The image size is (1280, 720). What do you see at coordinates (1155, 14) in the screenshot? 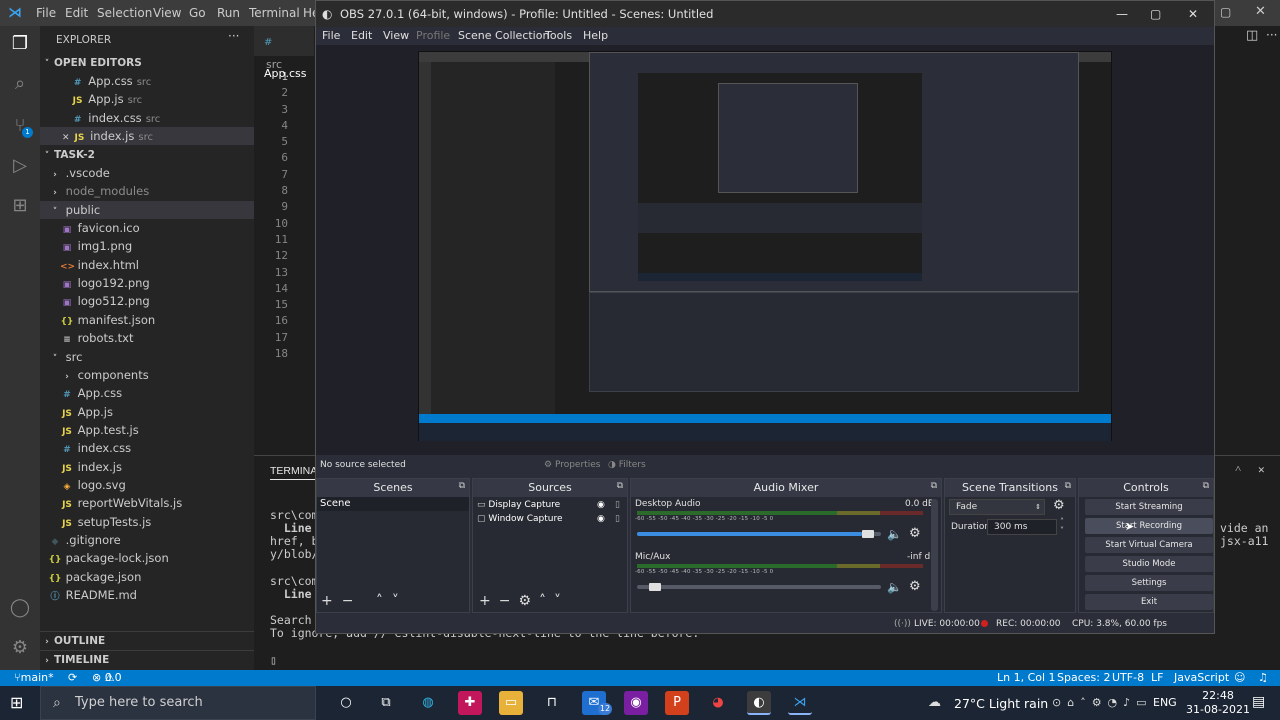
I see `obs-maximize-icon: ▢` at bounding box center [1155, 14].